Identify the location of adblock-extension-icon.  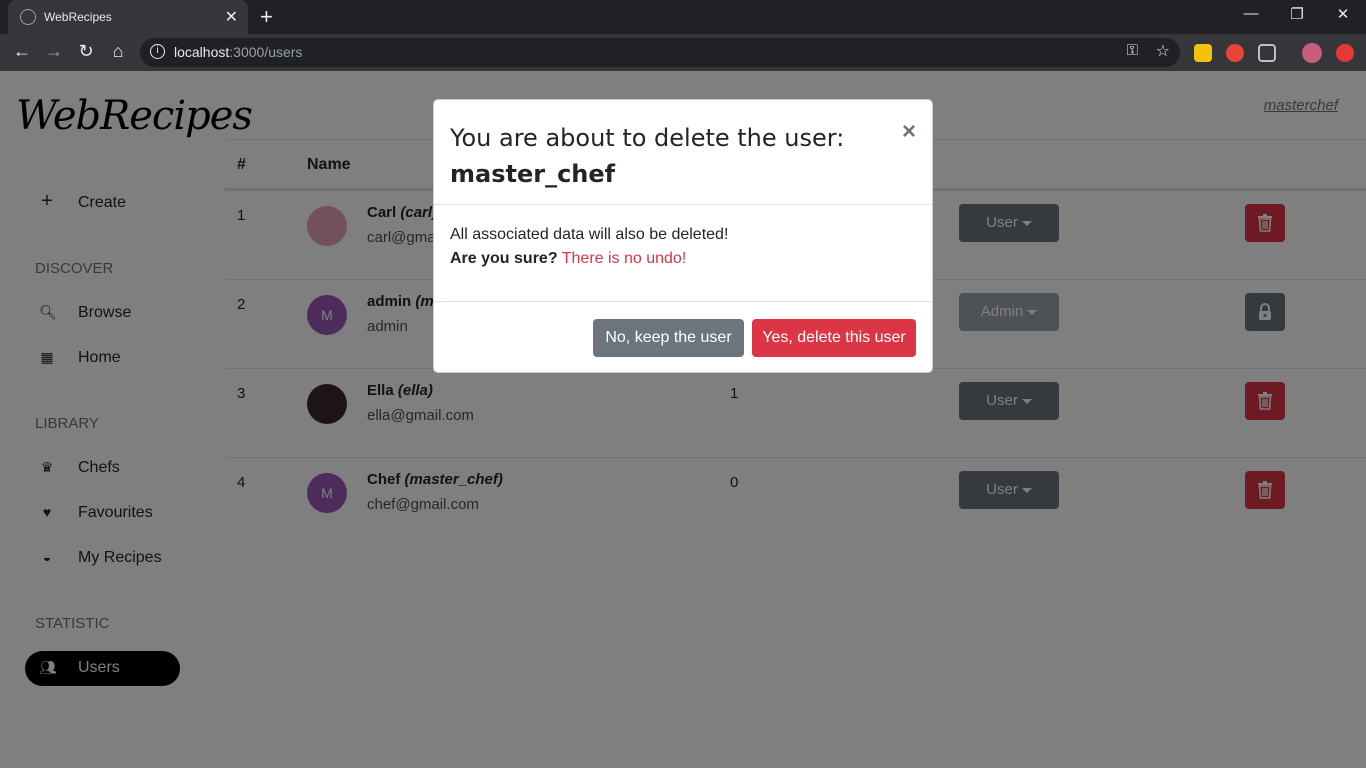
(1235, 53).